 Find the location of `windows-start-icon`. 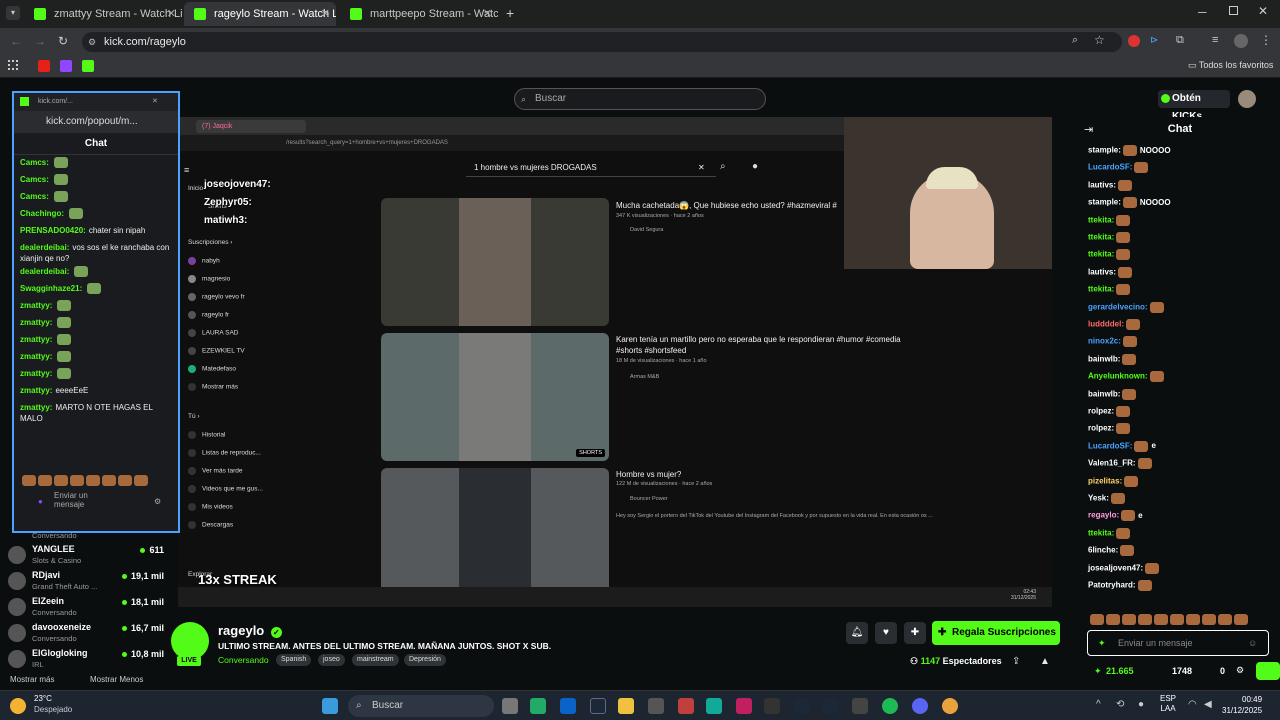

windows-start-icon is located at coordinates (330, 706).